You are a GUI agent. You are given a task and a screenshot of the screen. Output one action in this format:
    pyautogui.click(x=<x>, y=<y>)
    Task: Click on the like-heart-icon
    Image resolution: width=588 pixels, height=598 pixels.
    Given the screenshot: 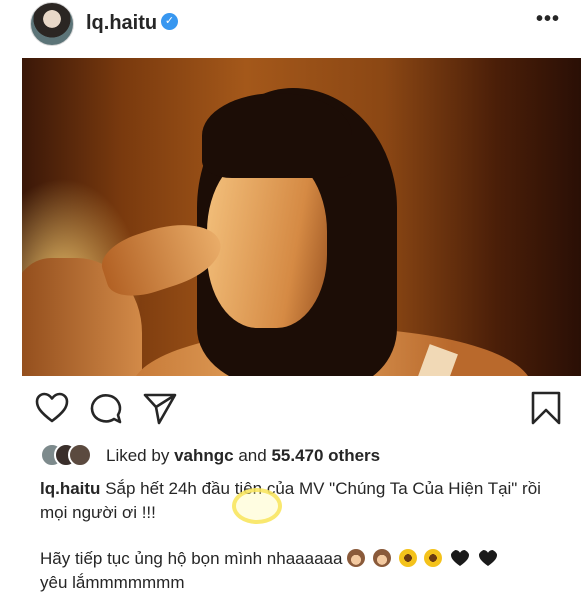 What is the action you would take?
    pyautogui.click(x=52, y=408)
    